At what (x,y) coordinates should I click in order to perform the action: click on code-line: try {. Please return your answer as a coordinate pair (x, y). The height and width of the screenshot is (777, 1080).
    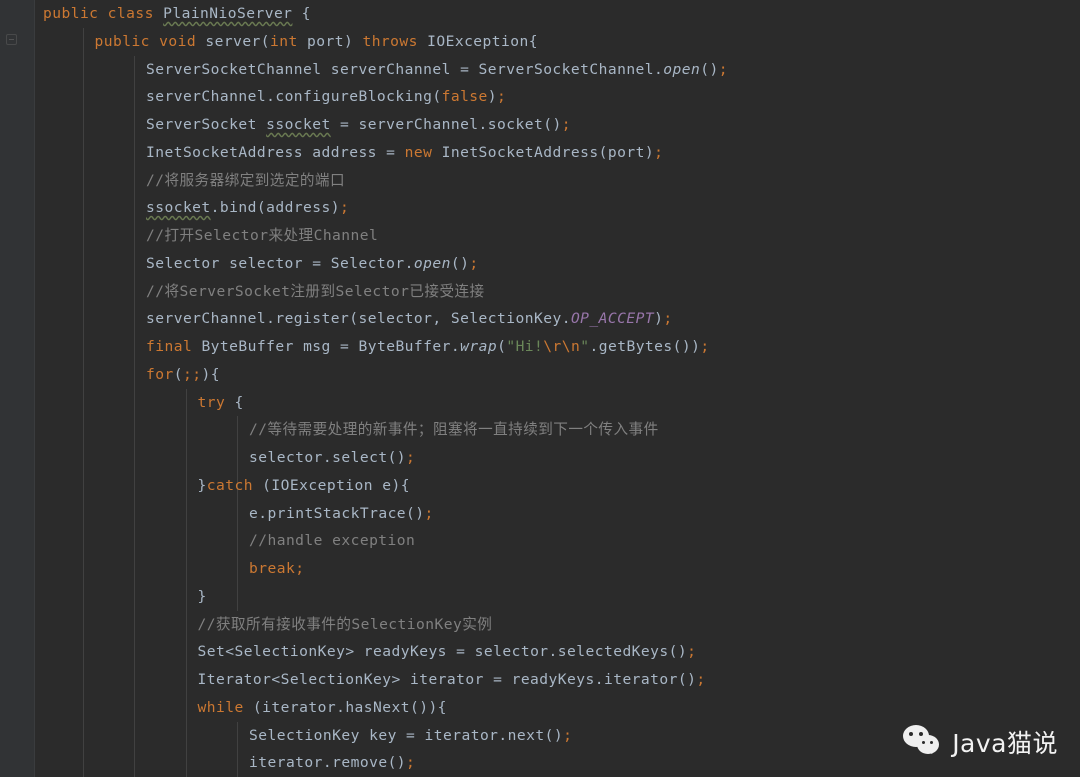
    Looking at the image, I should click on (557, 402).